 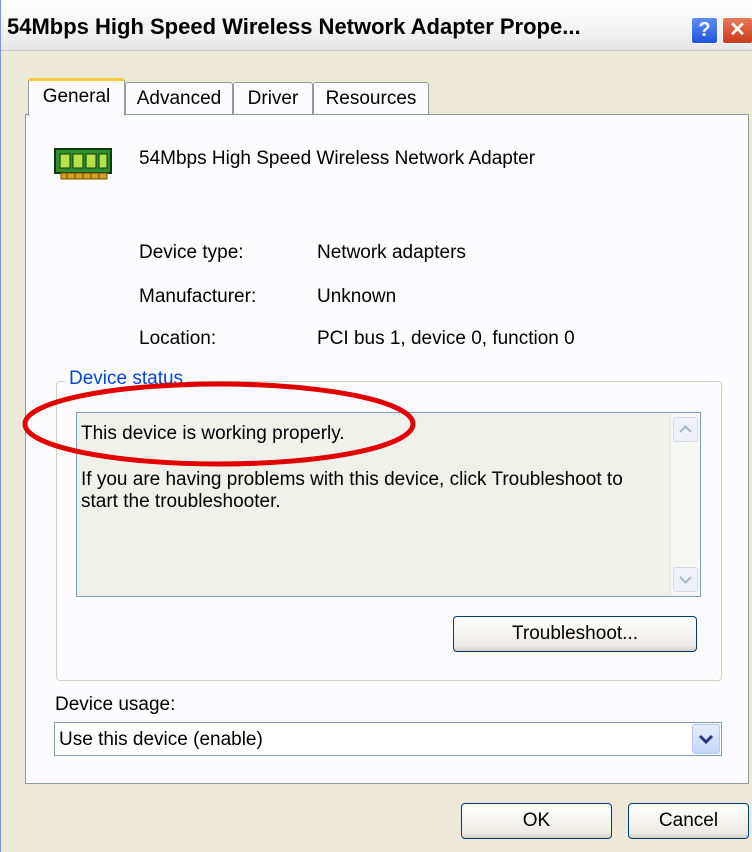 What do you see at coordinates (688, 821) in the screenshot?
I see `cancel-button: Cancel` at bounding box center [688, 821].